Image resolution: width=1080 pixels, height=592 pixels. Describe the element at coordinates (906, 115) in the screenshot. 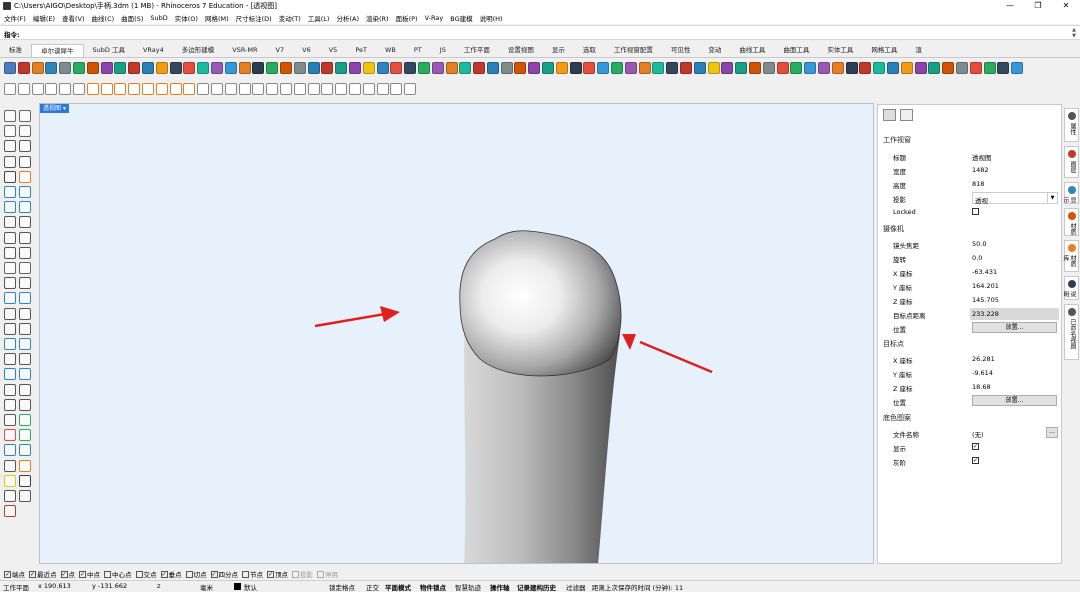

I see `object-properties-icon` at that location.